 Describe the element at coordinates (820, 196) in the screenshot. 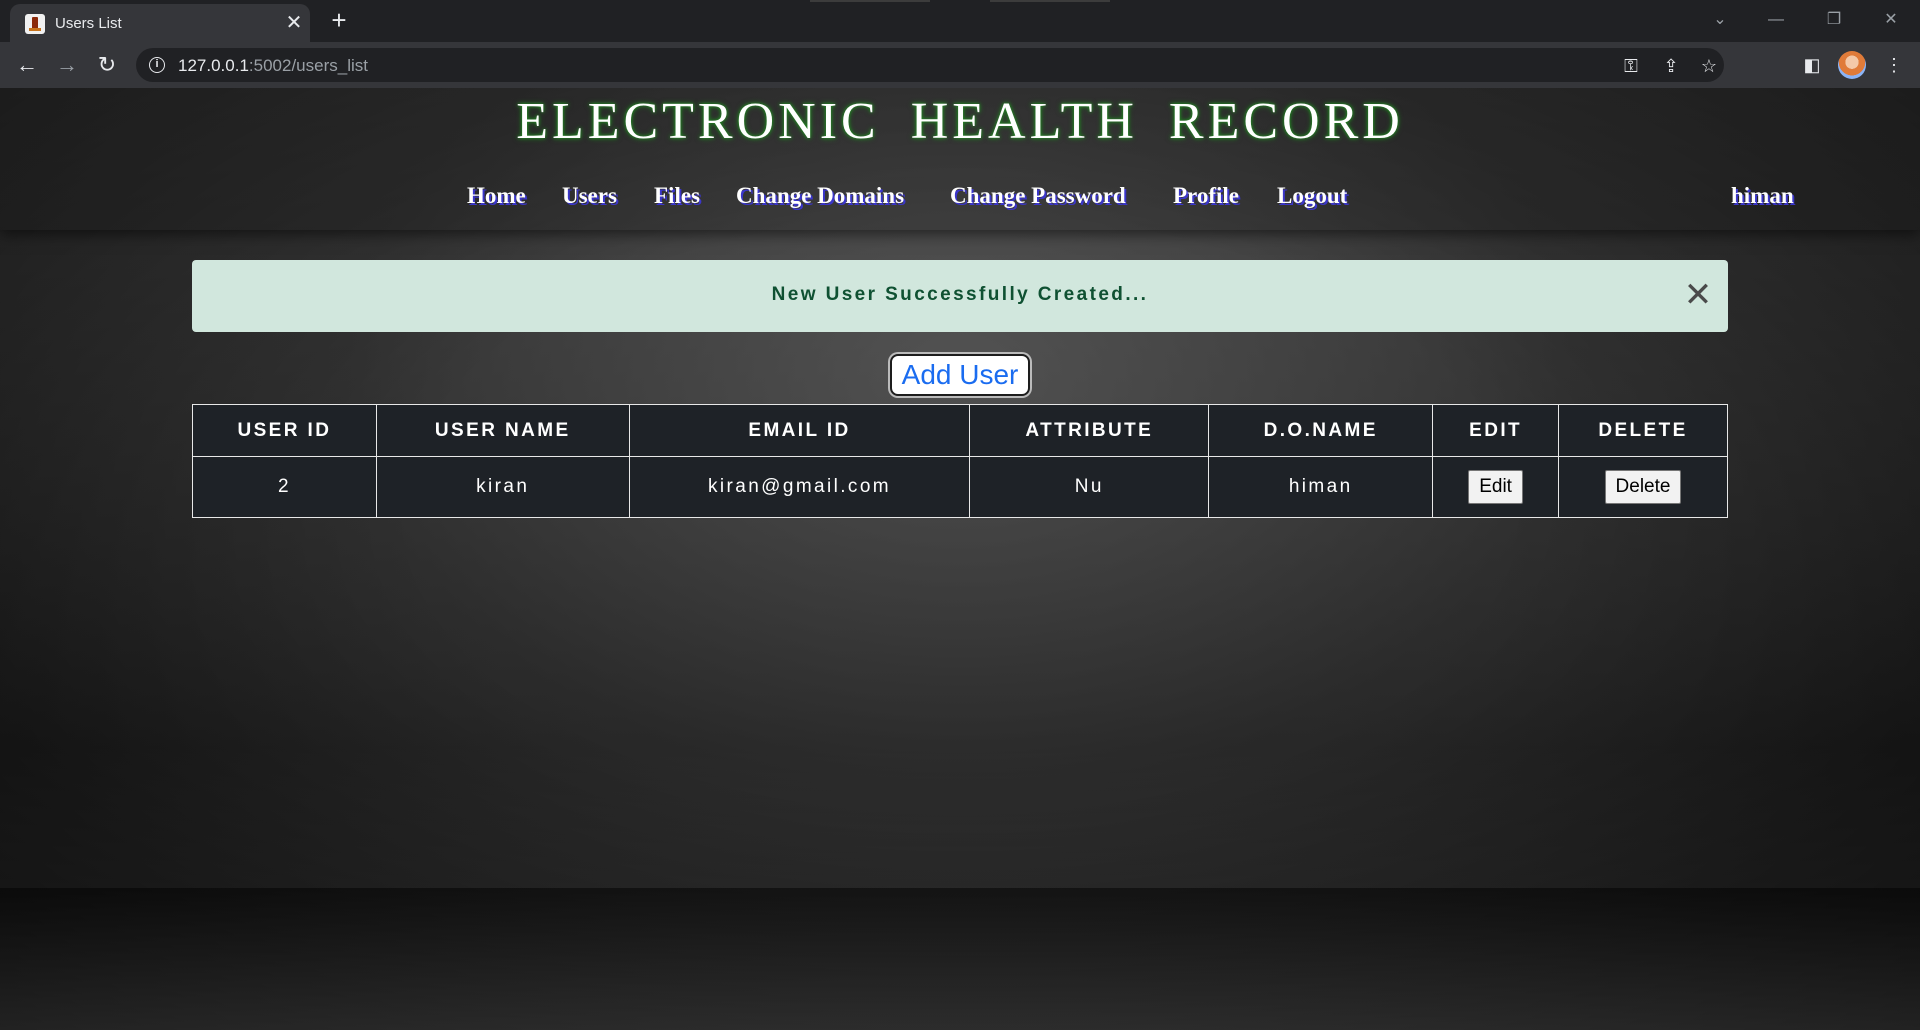

I see `nav-change-domains: Change Domains` at that location.